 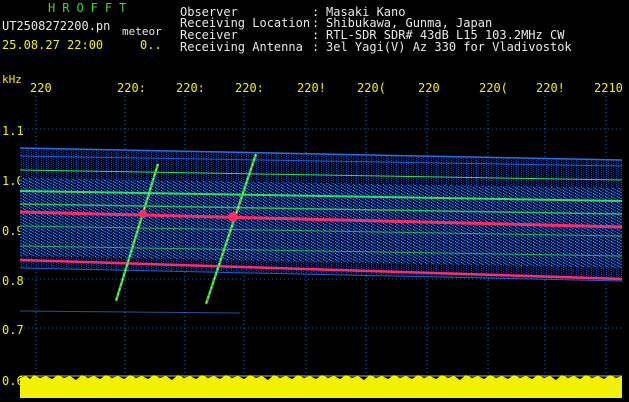 What do you see at coordinates (449, 47) in the screenshot?
I see `info-value-antenna: 3el Yagi(V) Az 330 for Vladivostok` at bounding box center [449, 47].